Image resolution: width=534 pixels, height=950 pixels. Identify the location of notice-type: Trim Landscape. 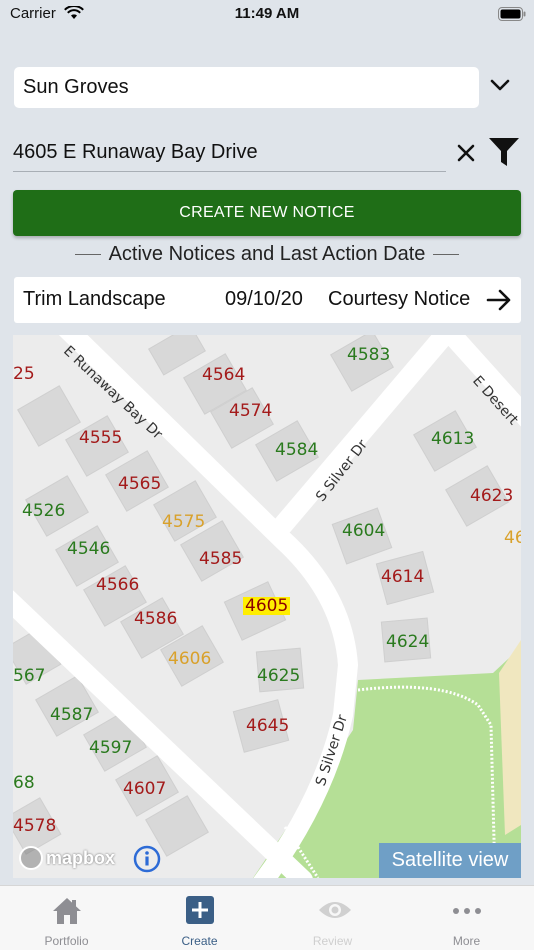
(94, 299).